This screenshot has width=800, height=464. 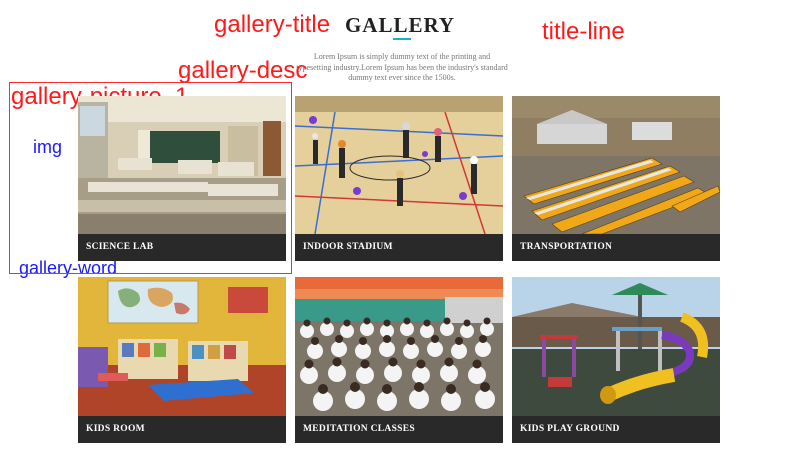 I want to click on gallery-word-label: MEDITATION CLASSES, so click(x=359, y=429).